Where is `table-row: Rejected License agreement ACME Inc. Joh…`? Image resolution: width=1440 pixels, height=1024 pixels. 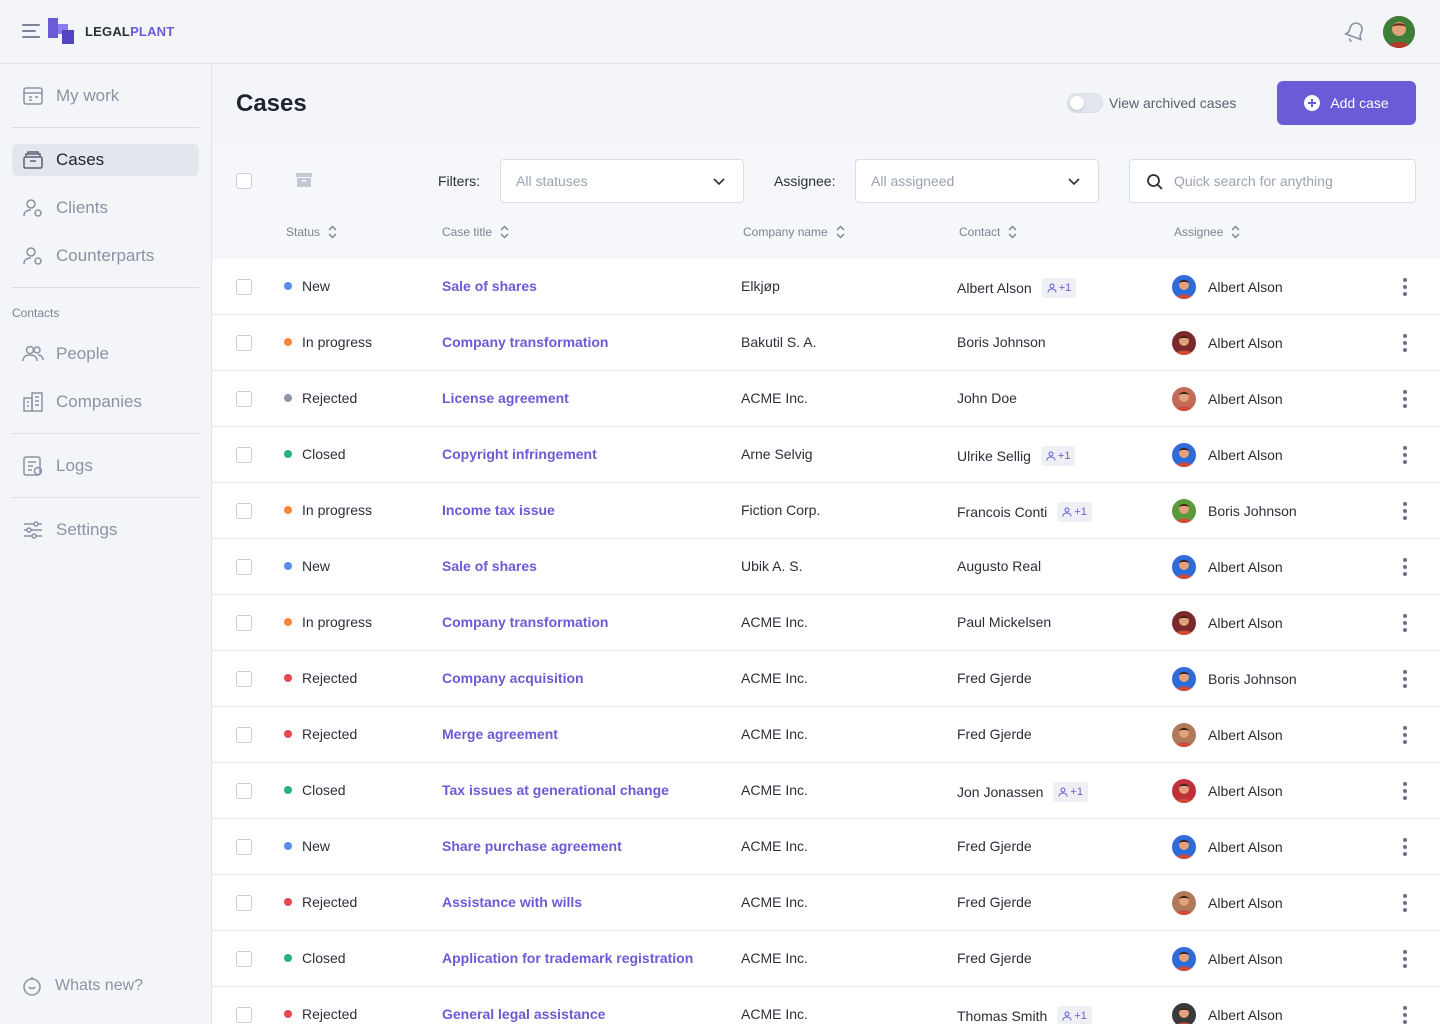 table-row: Rejected License agreement ACME Inc. Joh… is located at coordinates (826, 399).